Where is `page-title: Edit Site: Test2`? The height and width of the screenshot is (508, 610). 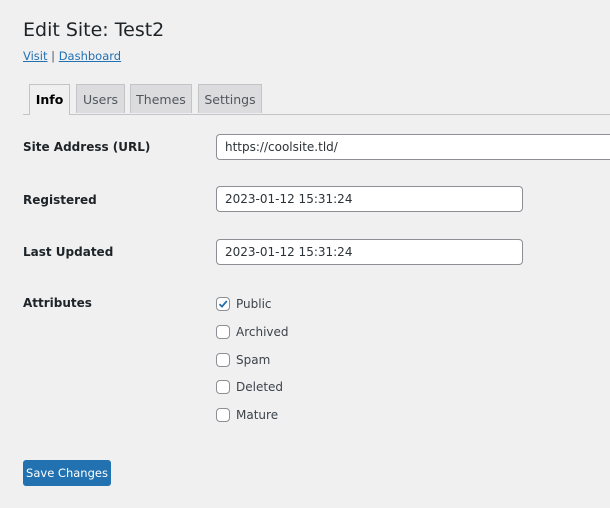
page-title: Edit Site: Test2 is located at coordinates (94, 30).